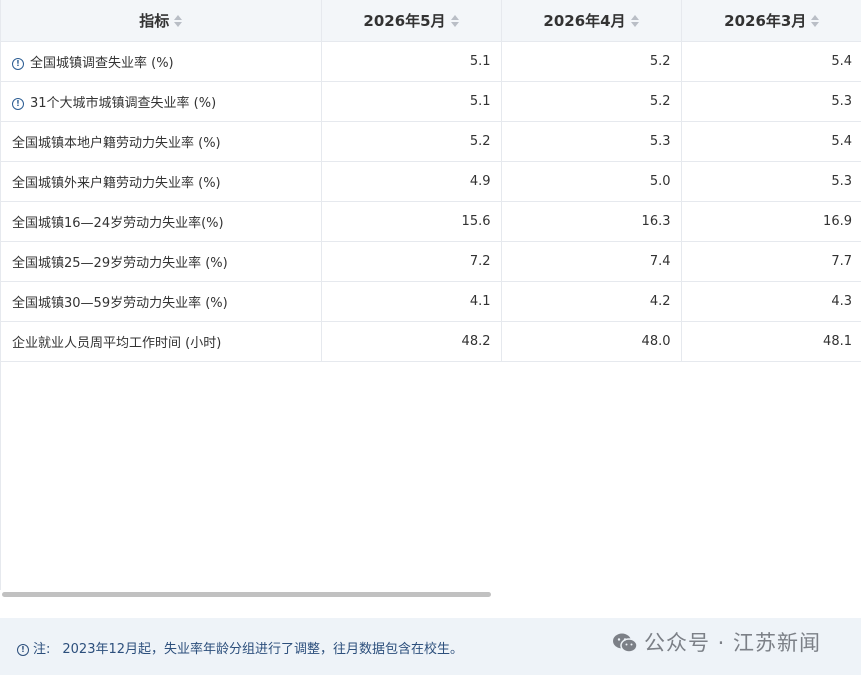 The height and width of the screenshot is (675, 861). Describe the element at coordinates (591, 221) in the screenshot. I see `value-cell: 16.3` at that location.